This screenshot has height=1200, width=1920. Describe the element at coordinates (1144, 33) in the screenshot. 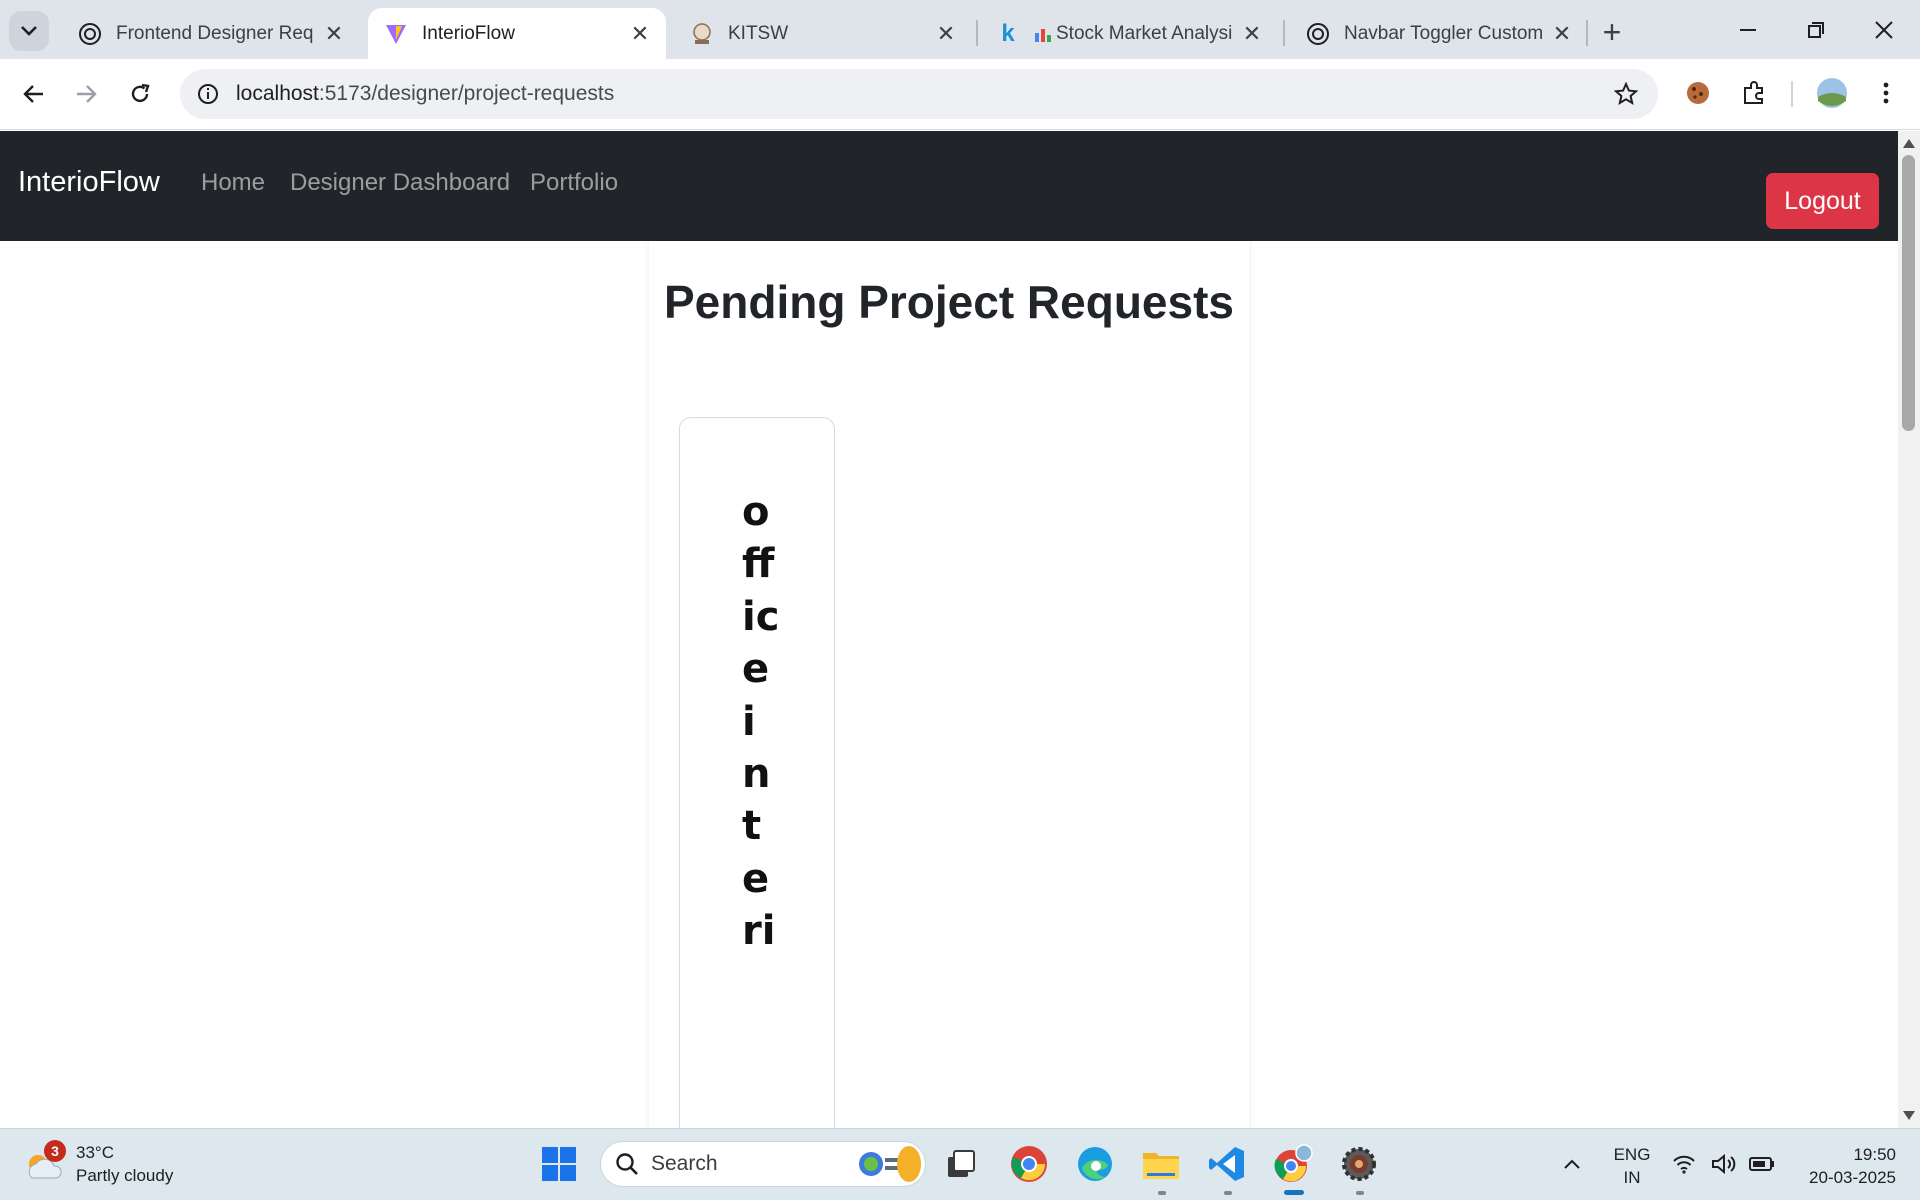

I see `tab-title: Stock Market Analysis` at that location.